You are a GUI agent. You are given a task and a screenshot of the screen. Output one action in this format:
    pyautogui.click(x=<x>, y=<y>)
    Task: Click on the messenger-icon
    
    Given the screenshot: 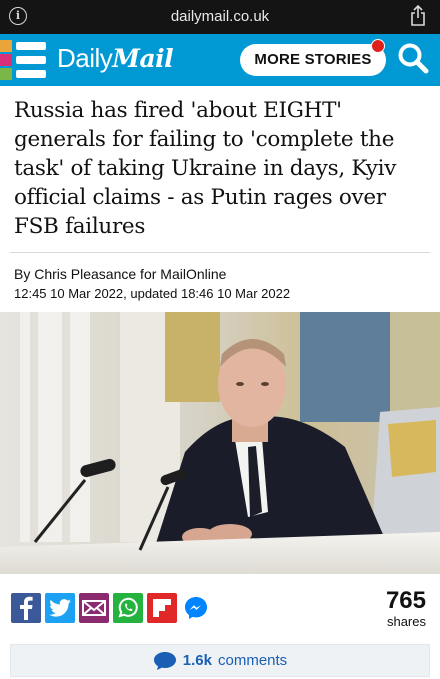 What is the action you would take?
    pyautogui.click(x=196, y=608)
    